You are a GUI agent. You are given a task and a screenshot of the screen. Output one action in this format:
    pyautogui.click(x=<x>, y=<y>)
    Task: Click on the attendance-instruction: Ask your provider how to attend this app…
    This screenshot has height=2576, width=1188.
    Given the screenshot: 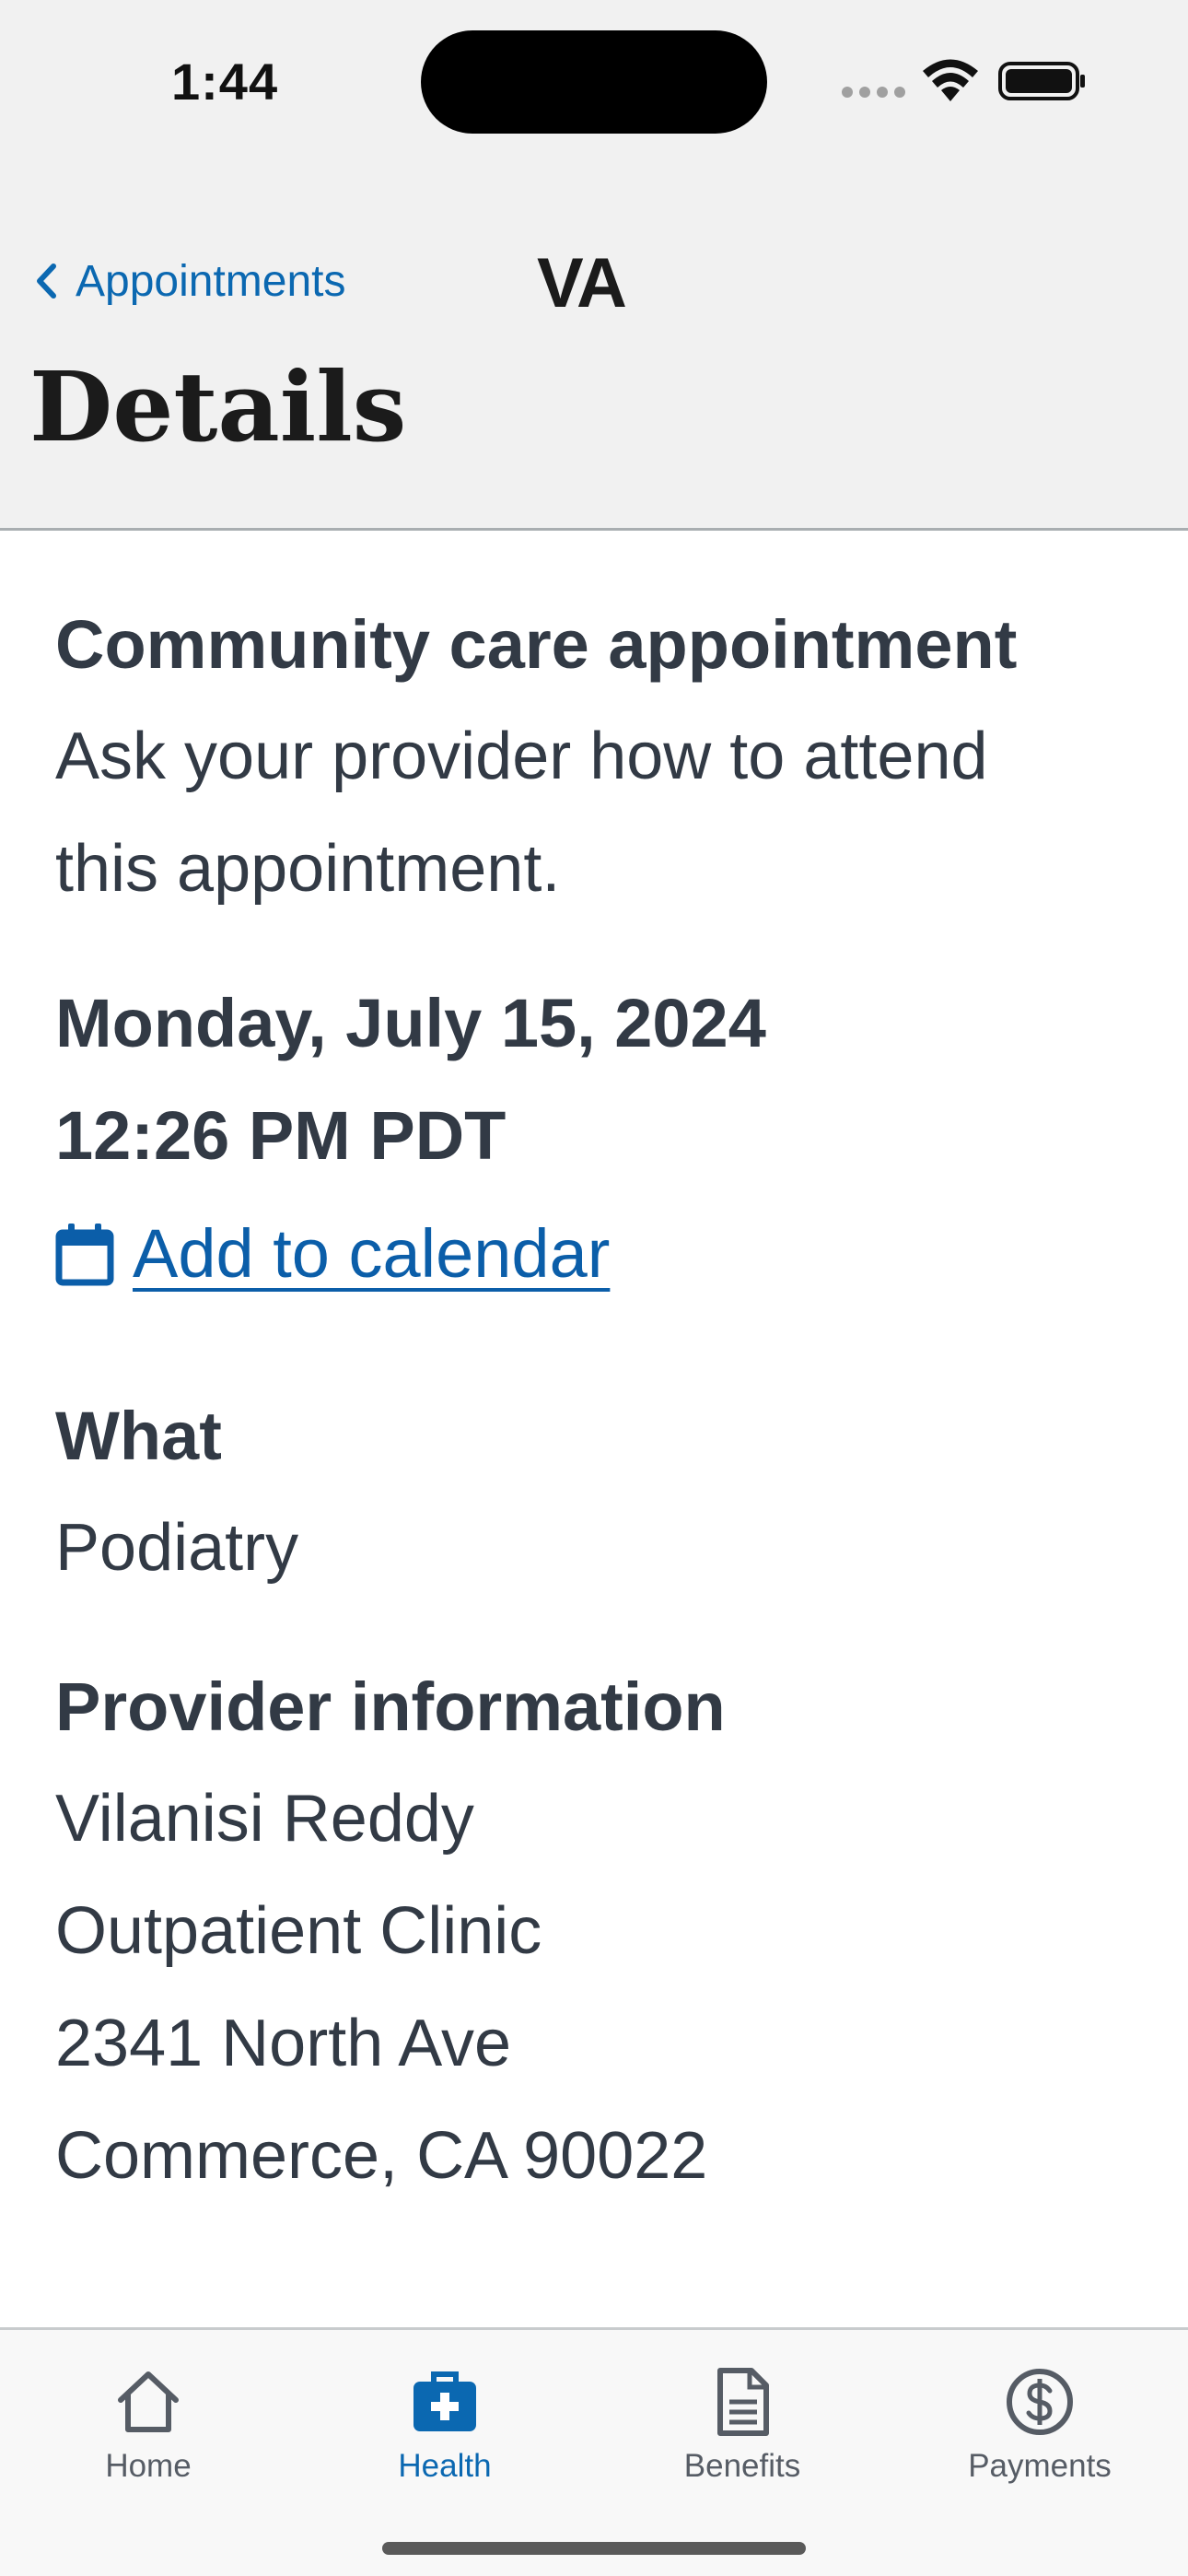 What is the action you would take?
    pyautogui.click(x=594, y=812)
    